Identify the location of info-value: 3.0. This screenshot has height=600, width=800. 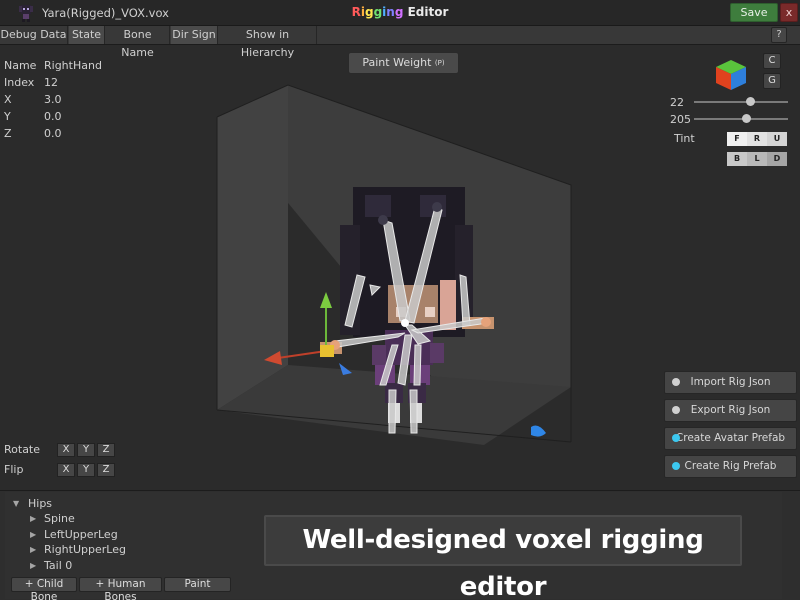
(53, 99).